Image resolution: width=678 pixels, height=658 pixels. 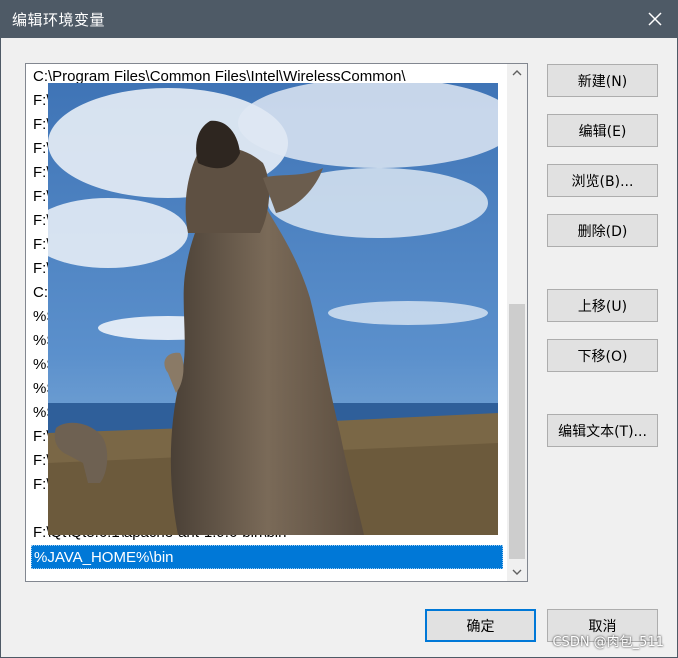 I want to click on chevron-down-icon, so click(x=517, y=572).